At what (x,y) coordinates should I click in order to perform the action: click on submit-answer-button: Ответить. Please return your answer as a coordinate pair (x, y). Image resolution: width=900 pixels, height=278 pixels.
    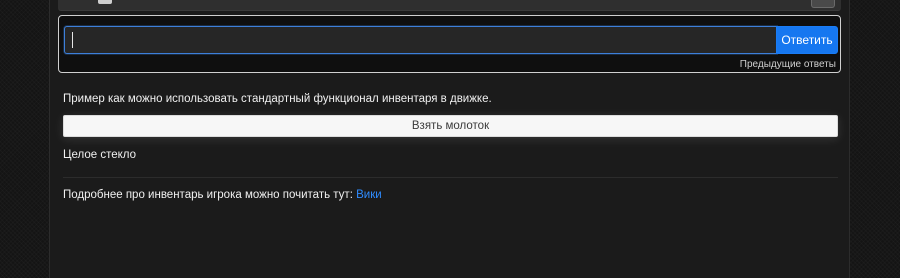
    Looking at the image, I should click on (807, 40).